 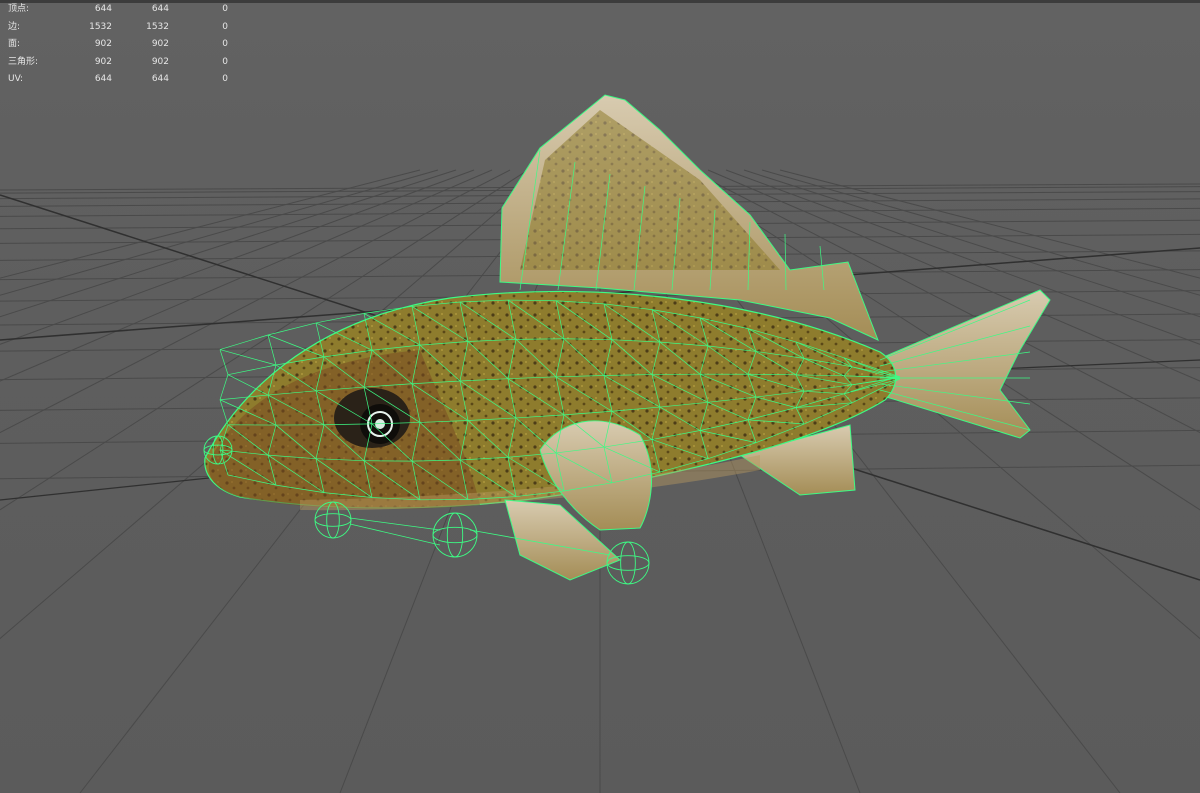 What do you see at coordinates (961, 364) in the screenshot?
I see `tail-fin` at bounding box center [961, 364].